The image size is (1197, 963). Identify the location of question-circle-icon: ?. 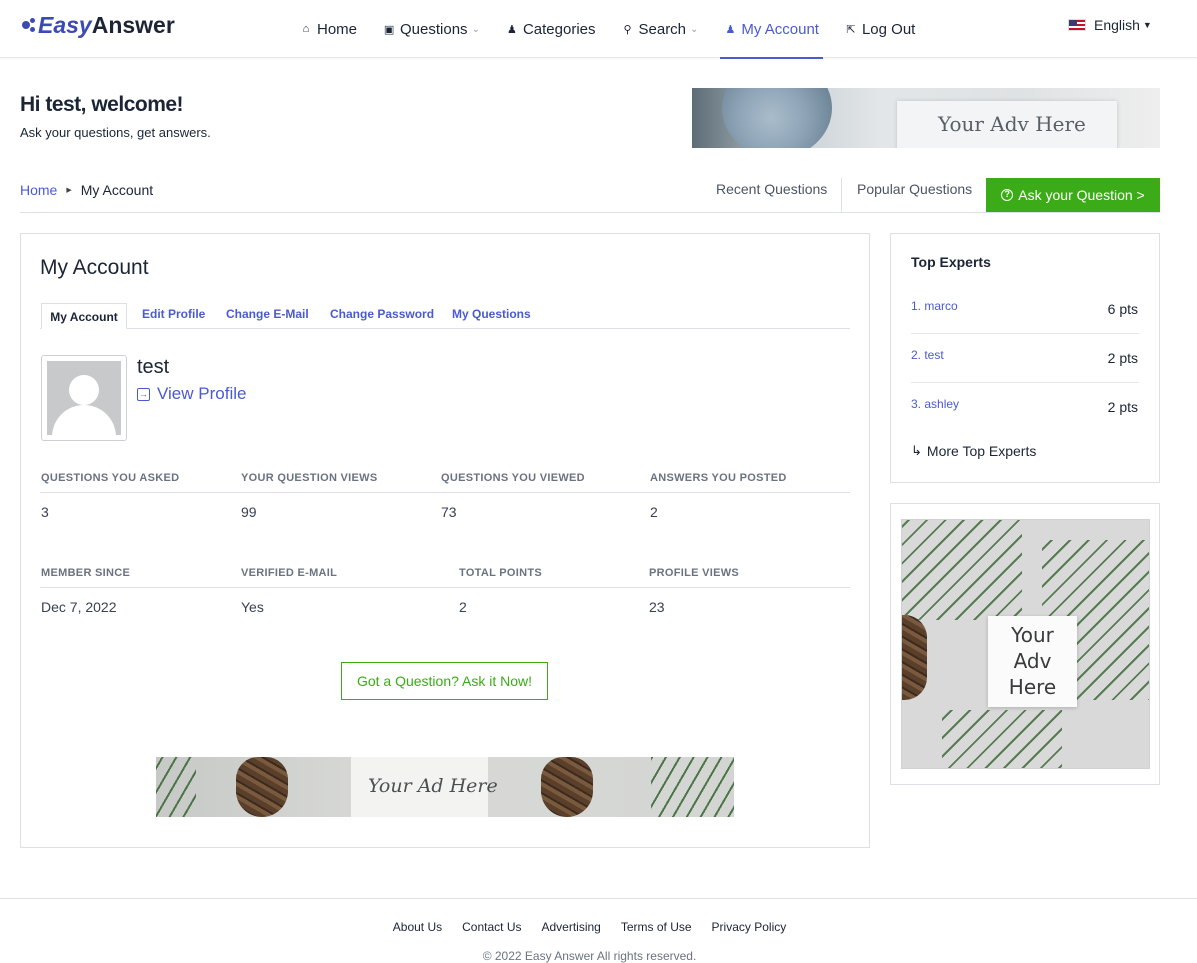
(1007, 195).